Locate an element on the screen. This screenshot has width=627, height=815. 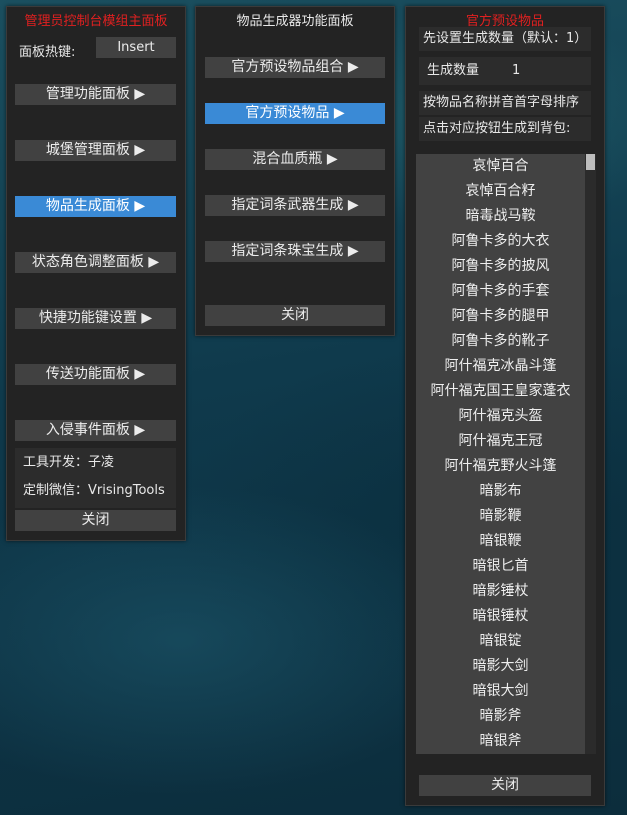
weapon-affix-button: 指定词条武器生成 ▶ is located at coordinates (295, 205).